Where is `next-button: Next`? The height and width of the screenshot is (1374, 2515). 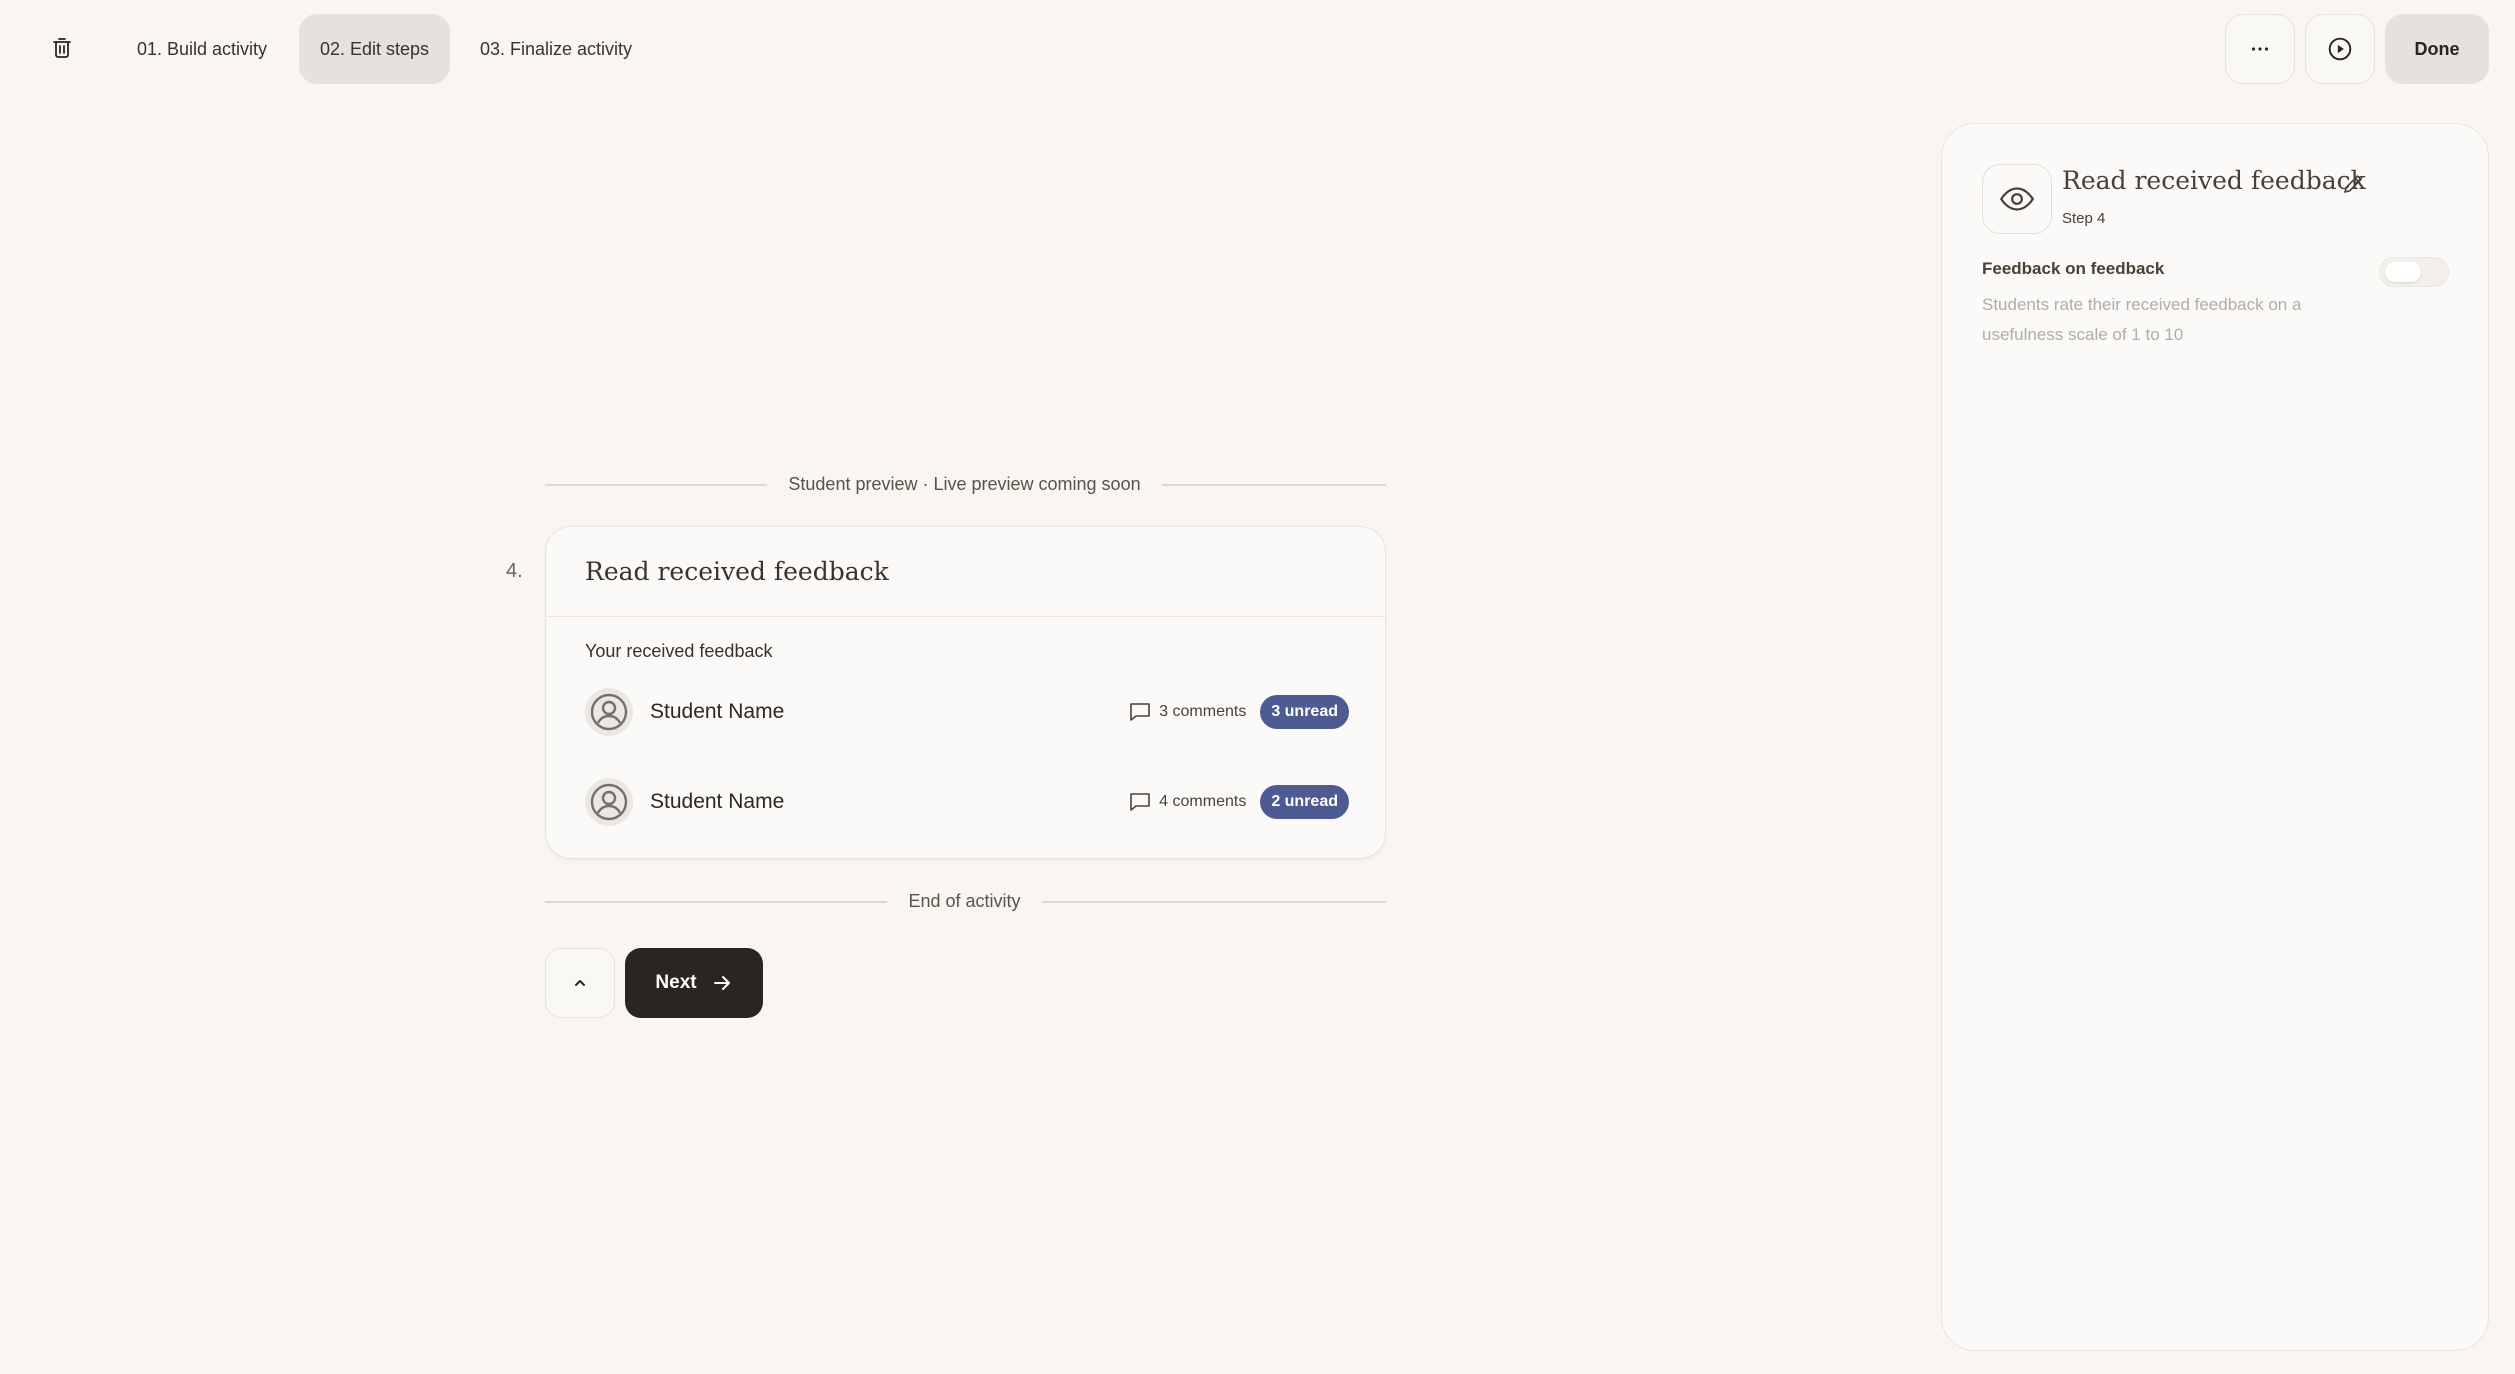
next-button: Next is located at coordinates (694, 983).